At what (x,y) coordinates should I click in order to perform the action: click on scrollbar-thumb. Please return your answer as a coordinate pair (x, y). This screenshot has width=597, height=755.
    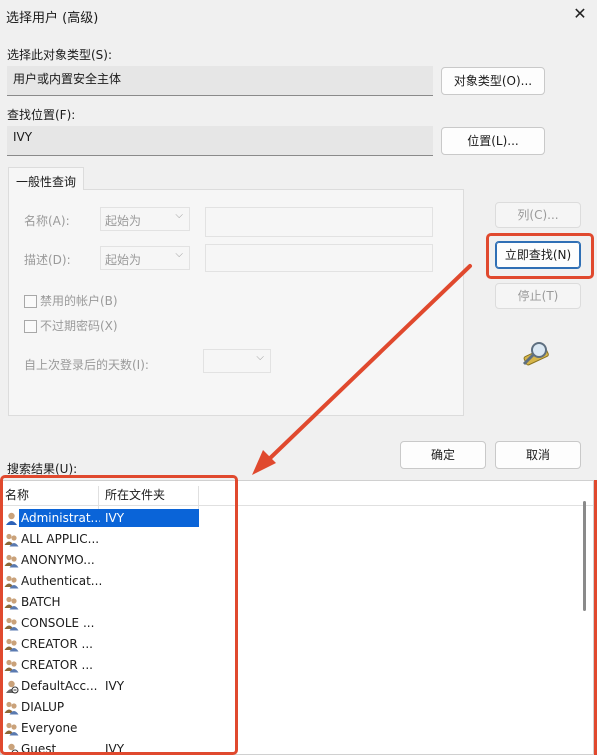
    Looking at the image, I should click on (584, 556).